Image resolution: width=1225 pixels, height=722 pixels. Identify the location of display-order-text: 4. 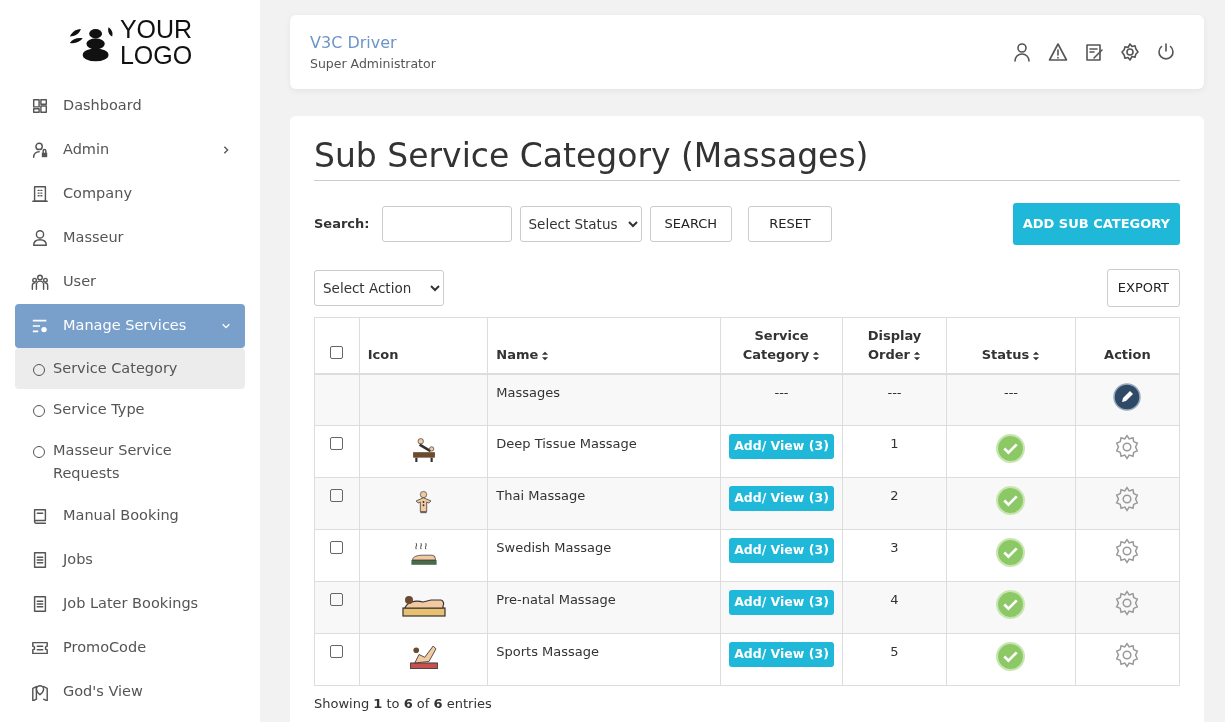
(894, 600).